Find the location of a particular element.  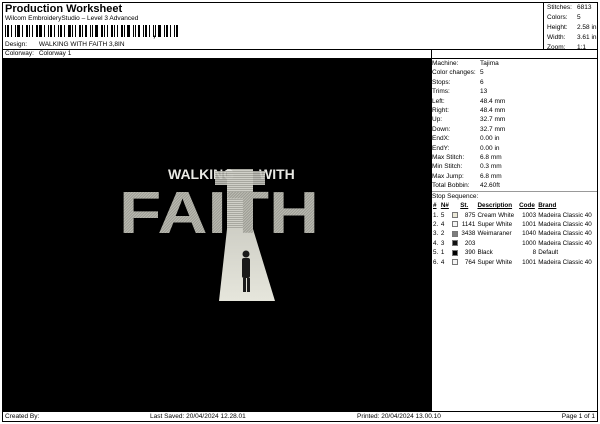

stop-number: 6. is located at coordinates (436, 262).